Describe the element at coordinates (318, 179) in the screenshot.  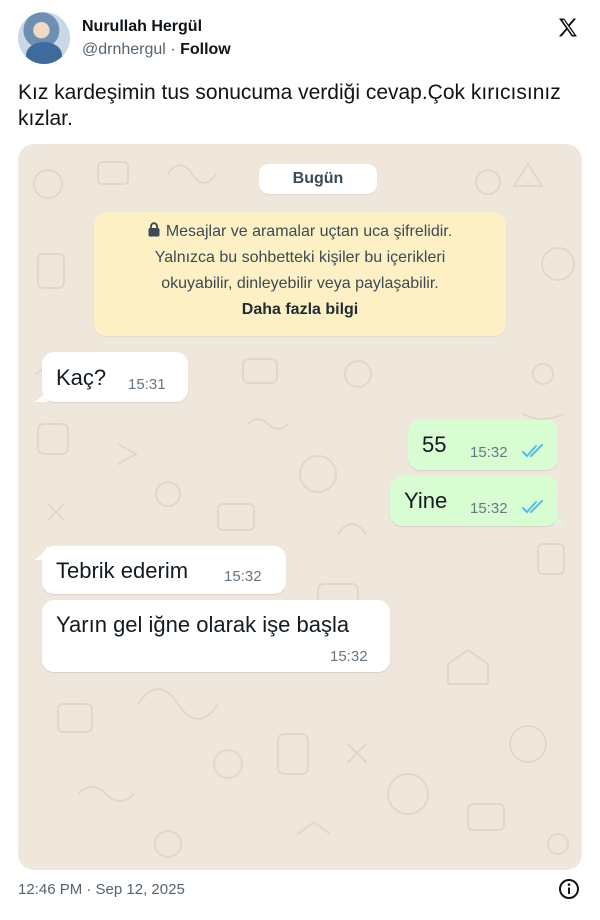
I see `date-chip: Bugün` at that location.